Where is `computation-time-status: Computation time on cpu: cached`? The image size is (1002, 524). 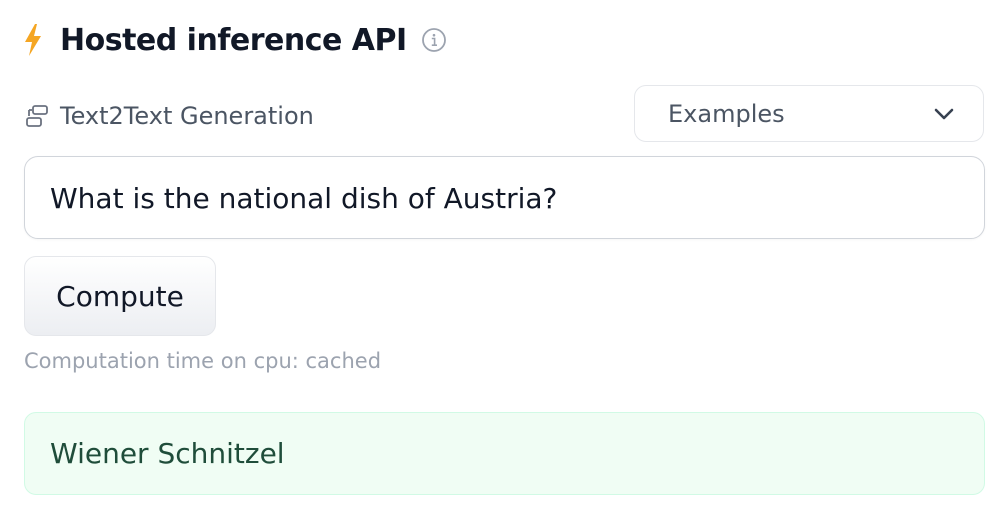 computation-time-status: Computation time on cpu: cached is located at coordinates (203, 361).